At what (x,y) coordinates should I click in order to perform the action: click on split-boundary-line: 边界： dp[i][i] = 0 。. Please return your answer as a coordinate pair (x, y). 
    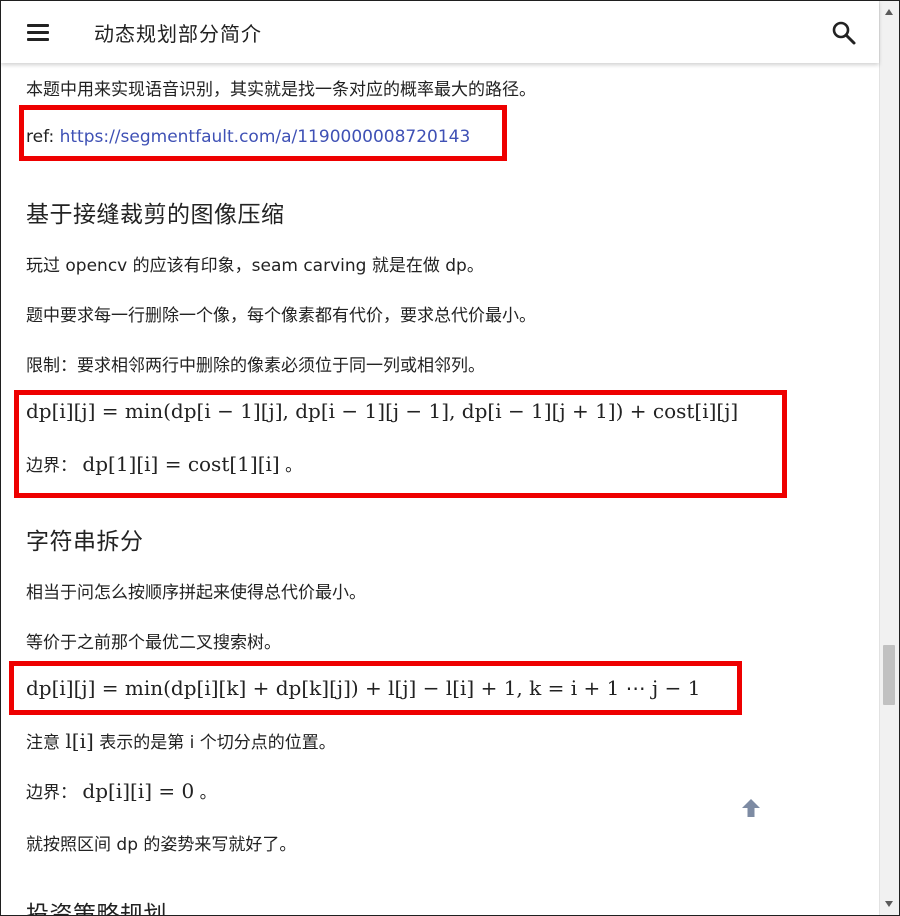
    Looking at the image, I should click on (121, 790).